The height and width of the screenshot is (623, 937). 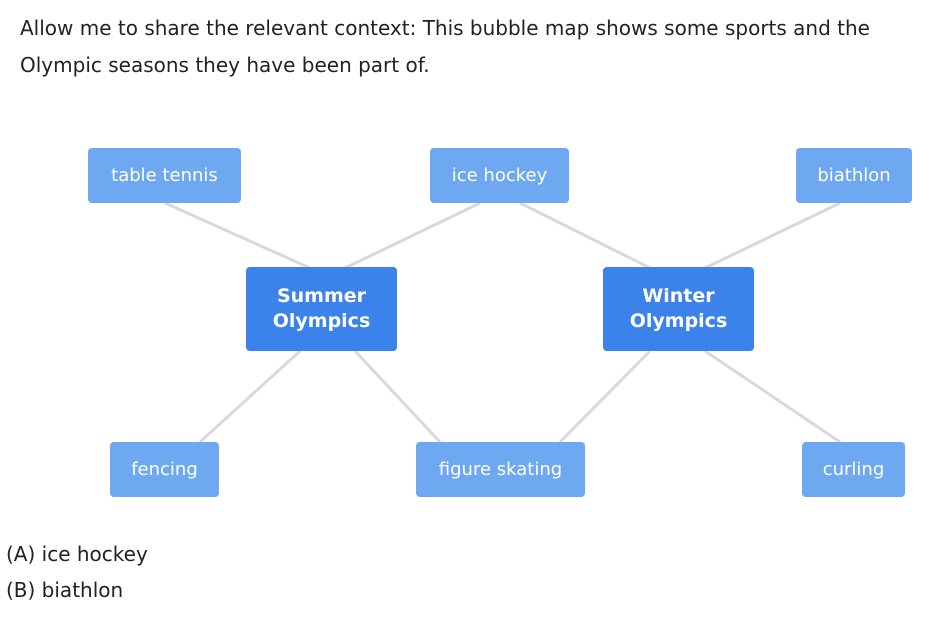 What do you see at coordinates (605, 396) in the screenshot?
I see `edge-figure-skating-winter` at bounding box center [605, 396].